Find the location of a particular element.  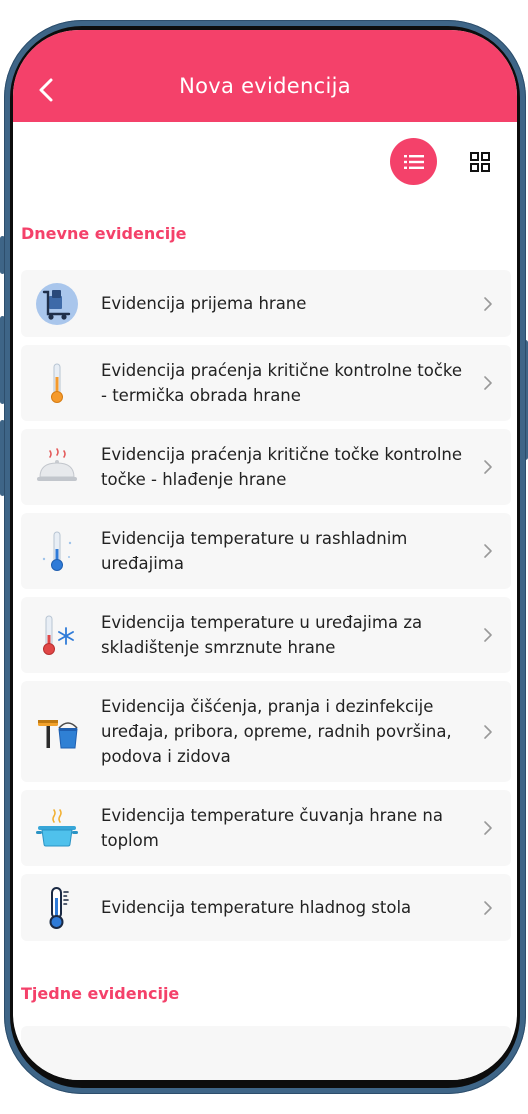

section-title-daily: Dnevne evidencije is located at coordinates (104, 233).